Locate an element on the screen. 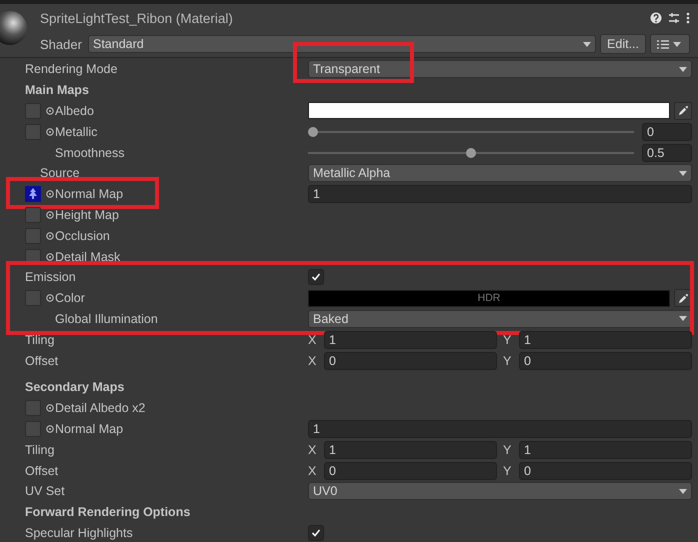 The height and width of the screenshot is (542, 698). help-icon is located at coordinates (656, 18).